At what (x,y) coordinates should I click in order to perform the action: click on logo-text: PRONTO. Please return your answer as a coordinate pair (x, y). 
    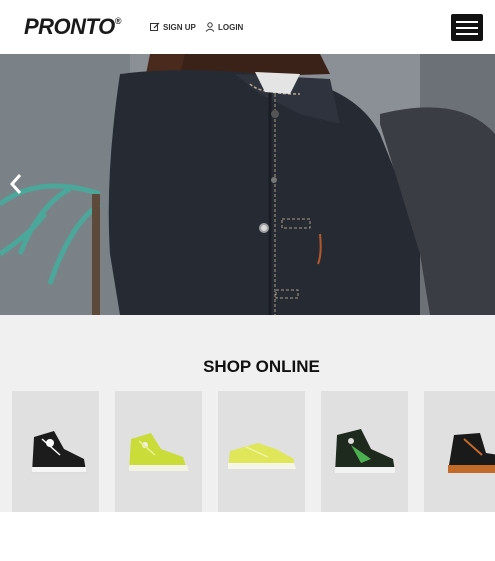
    Looking at the image, I should click on (69, 26).